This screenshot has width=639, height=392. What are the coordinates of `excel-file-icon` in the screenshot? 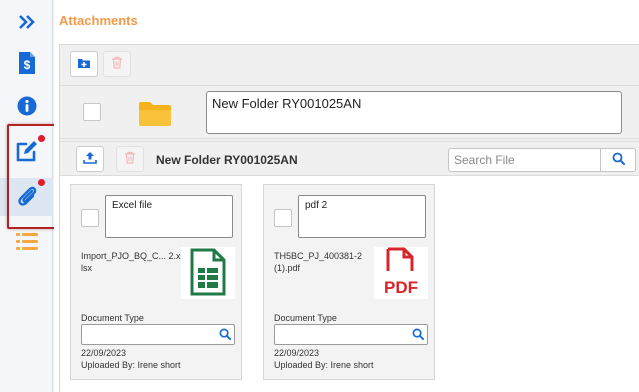 It's located at (208, 273).